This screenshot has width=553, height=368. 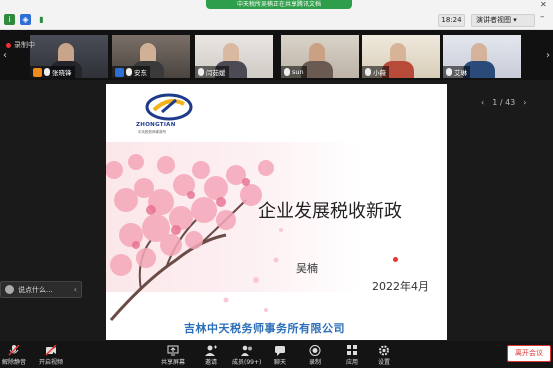 What do you see at coordinates (216, 73) in the screenshot?
I see `participant-name: 闫茹媛` at bounding box center [216, 73].